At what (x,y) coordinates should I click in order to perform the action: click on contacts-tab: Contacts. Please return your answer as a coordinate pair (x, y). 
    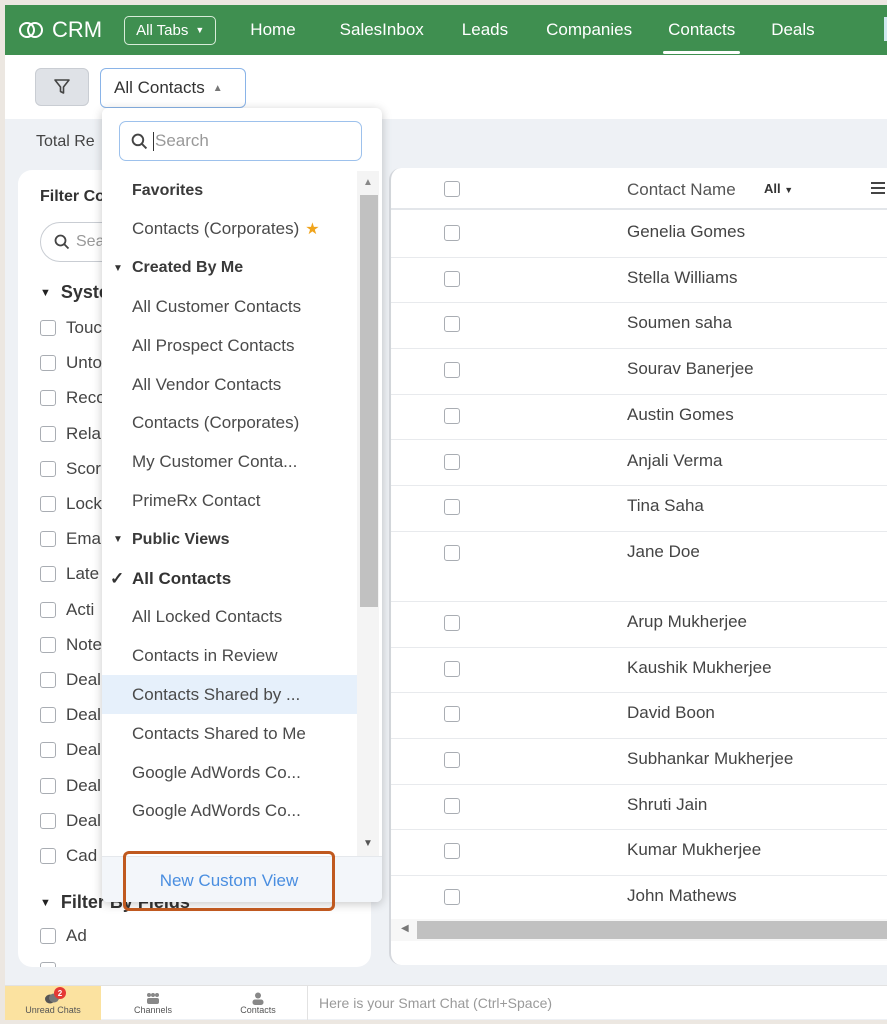
    Looking at the image, I should click on (258, 1003).